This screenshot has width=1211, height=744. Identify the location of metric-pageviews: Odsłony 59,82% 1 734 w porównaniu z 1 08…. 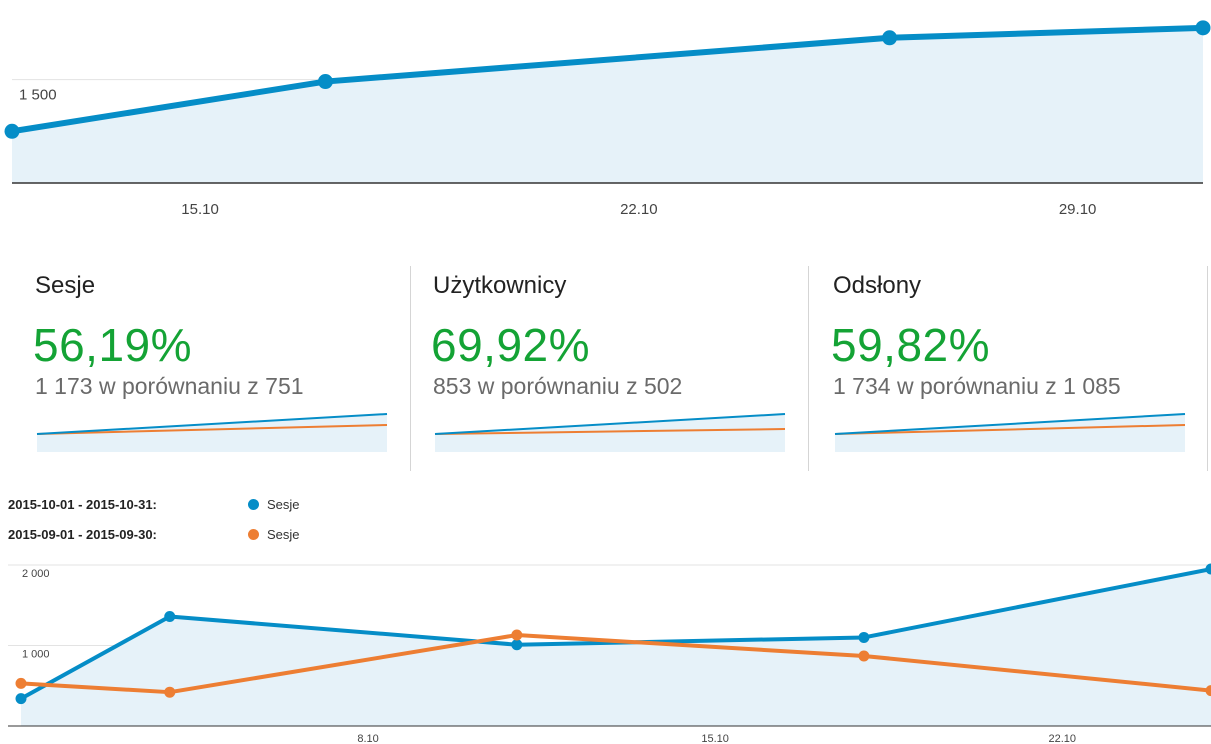
(1021, 364).